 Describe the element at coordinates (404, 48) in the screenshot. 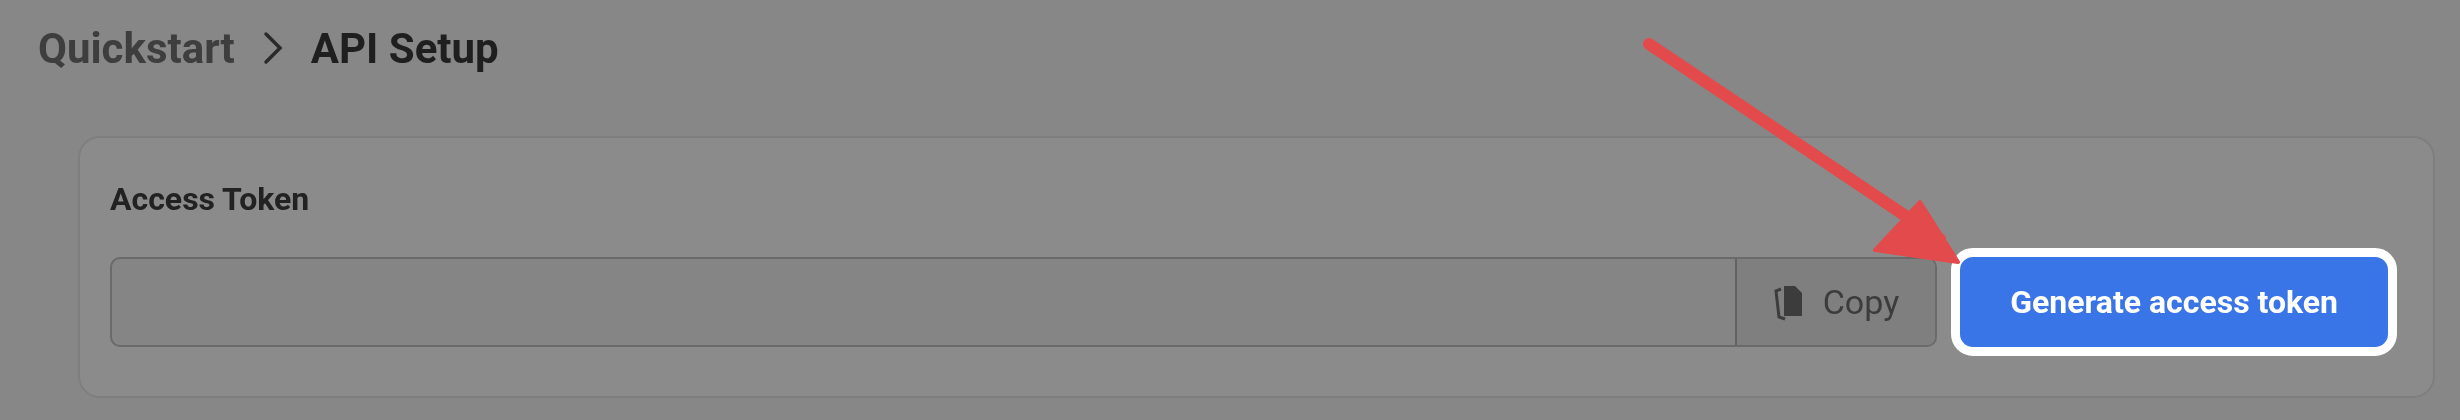

I see `page-title: API Setup` at that location.